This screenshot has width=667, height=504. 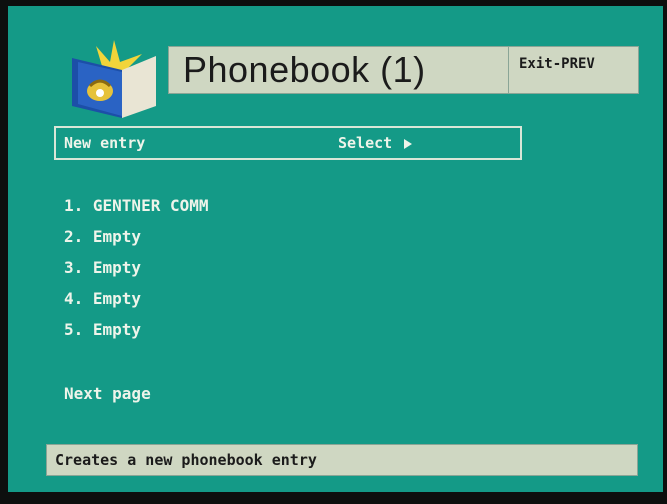 What do you see at coordinates (102, 329) in the screenshot?
I see `phonebook-entry-5: 5. Empty` at bounding box center [102, 329].